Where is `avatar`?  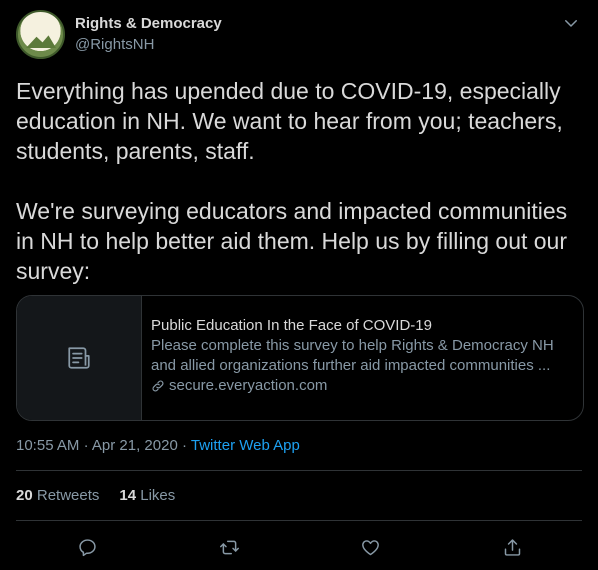 avatar is located at coordinates (40, 34).